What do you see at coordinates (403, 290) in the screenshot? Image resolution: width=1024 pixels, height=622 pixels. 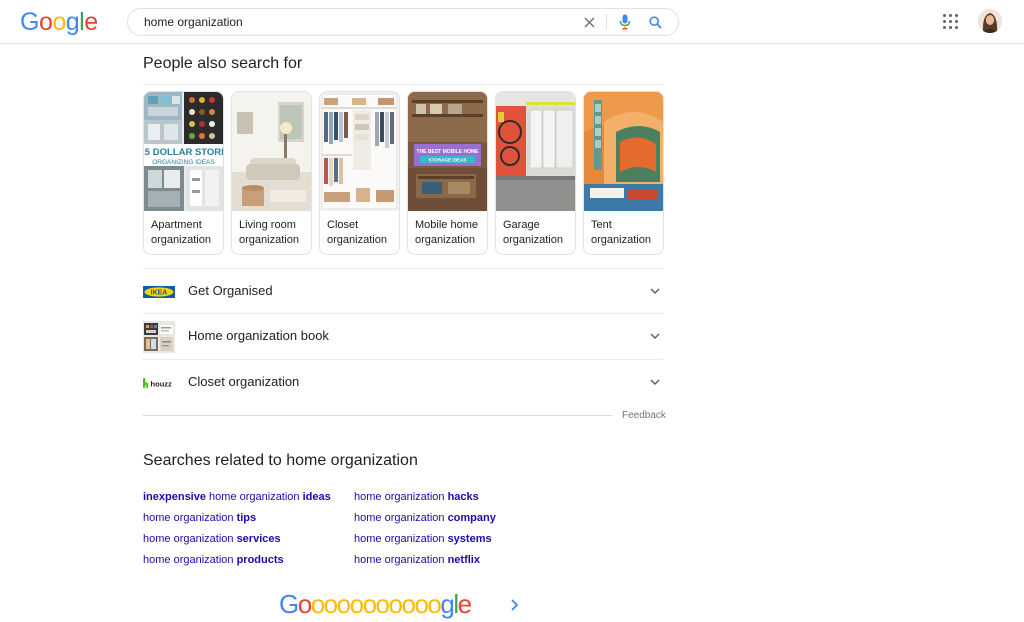 I see `accordion-get-organised: IKEA Get Organised` at bounding box center [403, 290].